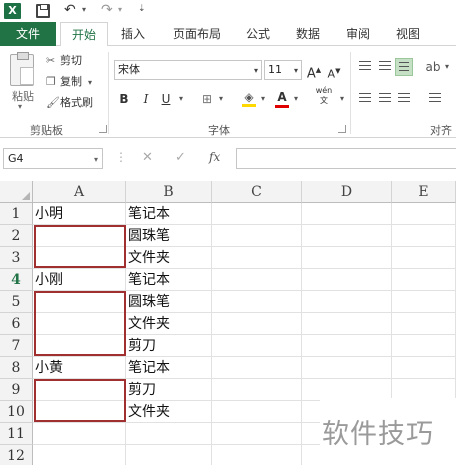  Describe the element at coordinates (424, 368) in the screenshot. I see `cell-e8` at that location.